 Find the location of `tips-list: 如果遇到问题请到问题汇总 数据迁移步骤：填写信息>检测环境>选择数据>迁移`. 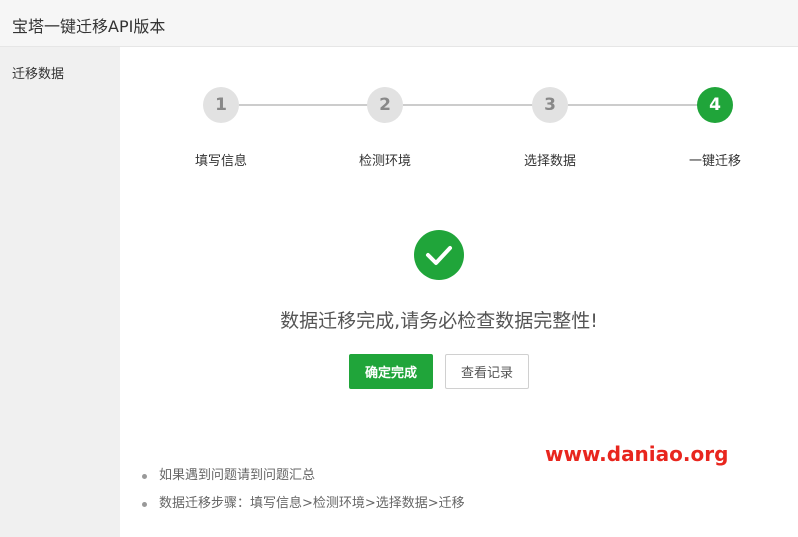

tips-list: 如果遇到问题请到问题汇总 数据迁移步骤：填写信息>检测环境>选择数据>迁移 is located at coordinates (302, 495).